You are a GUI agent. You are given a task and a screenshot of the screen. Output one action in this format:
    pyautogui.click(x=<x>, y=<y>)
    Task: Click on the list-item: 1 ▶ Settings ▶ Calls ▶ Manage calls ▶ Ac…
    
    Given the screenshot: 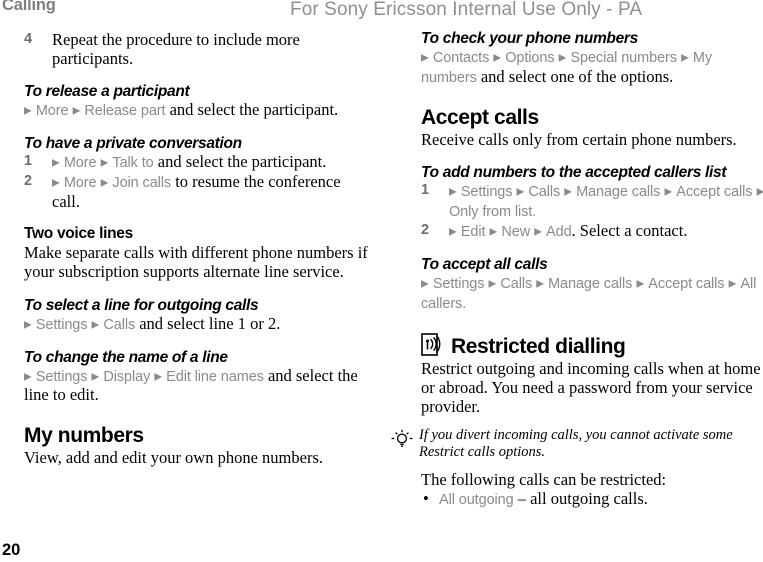 What is the action you would take?
    pyautogui.click(x=592, y=201)
    